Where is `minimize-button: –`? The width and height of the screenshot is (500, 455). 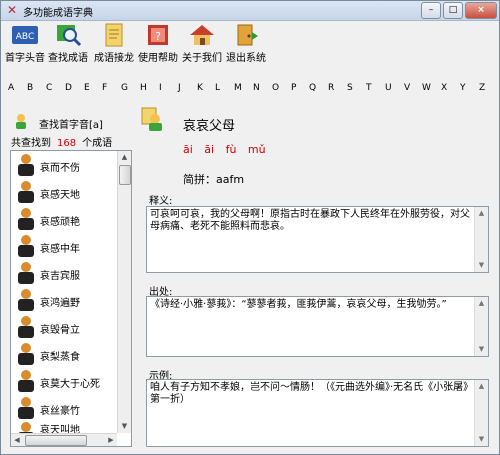
minimize-button: – is located at coordinates (431, 10).